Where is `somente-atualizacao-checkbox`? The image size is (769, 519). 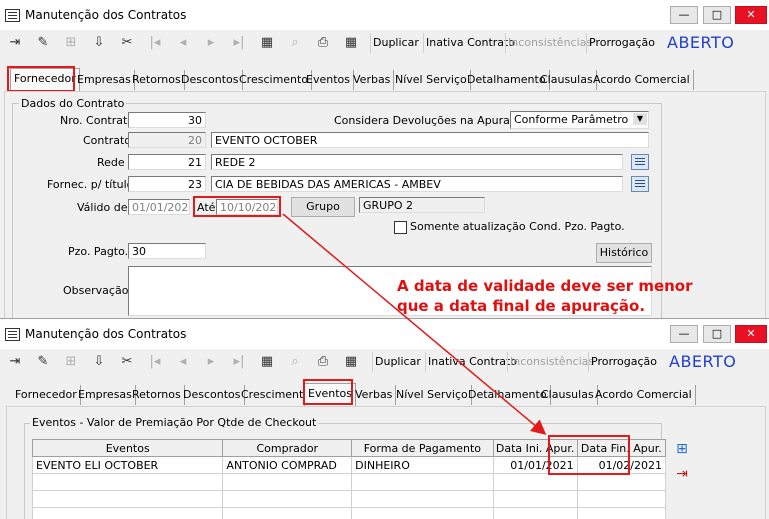
somente-atualizacao-checkbox is located at coordinates (400, 227).